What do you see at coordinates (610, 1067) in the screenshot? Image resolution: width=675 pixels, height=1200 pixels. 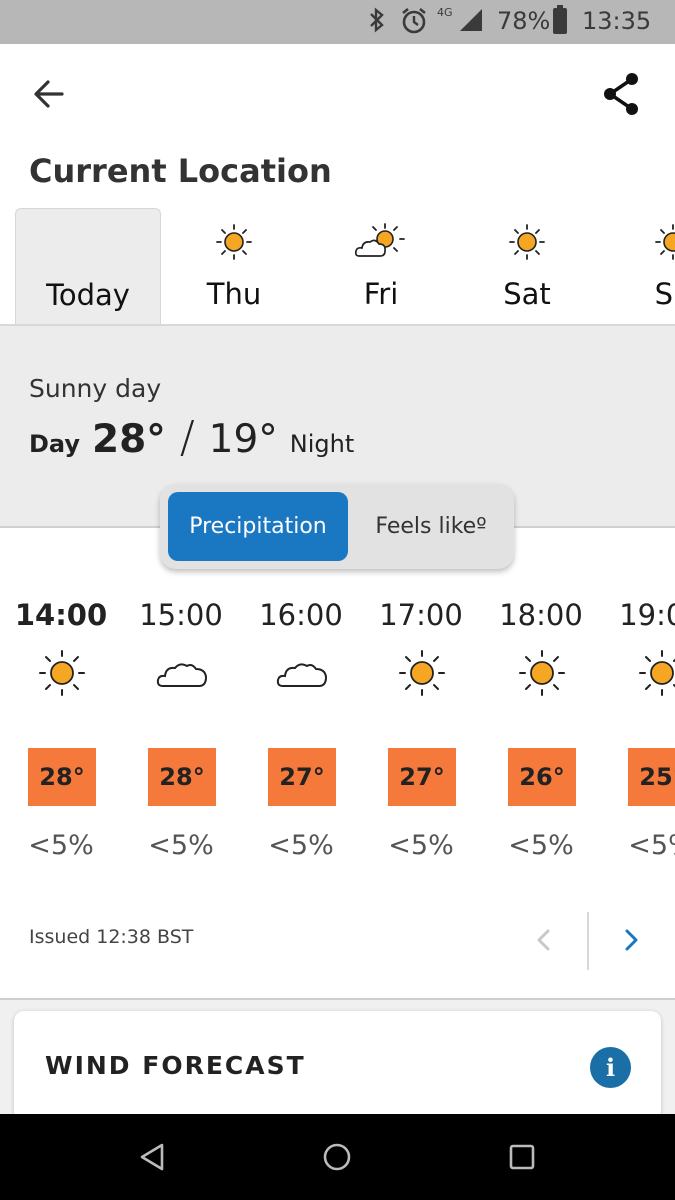 I see `info-button: i` at bounding box center [610, 1067].